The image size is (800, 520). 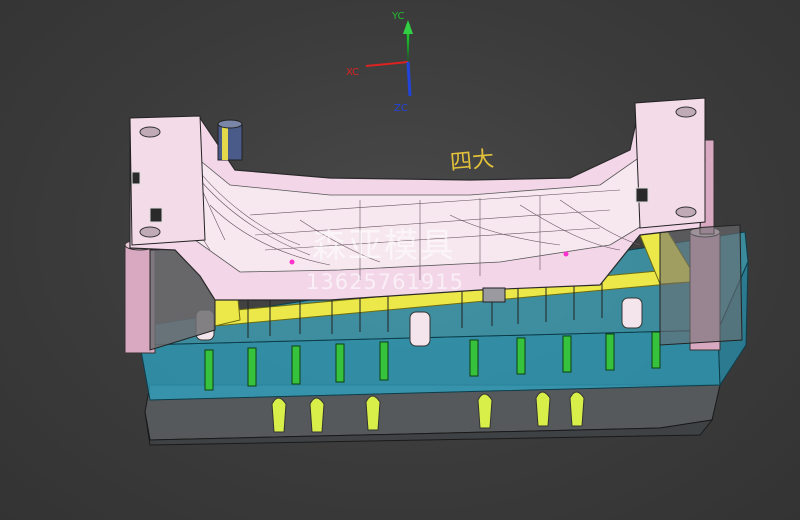 I want to click on top-clamp-left, so click(x=167, y=180).